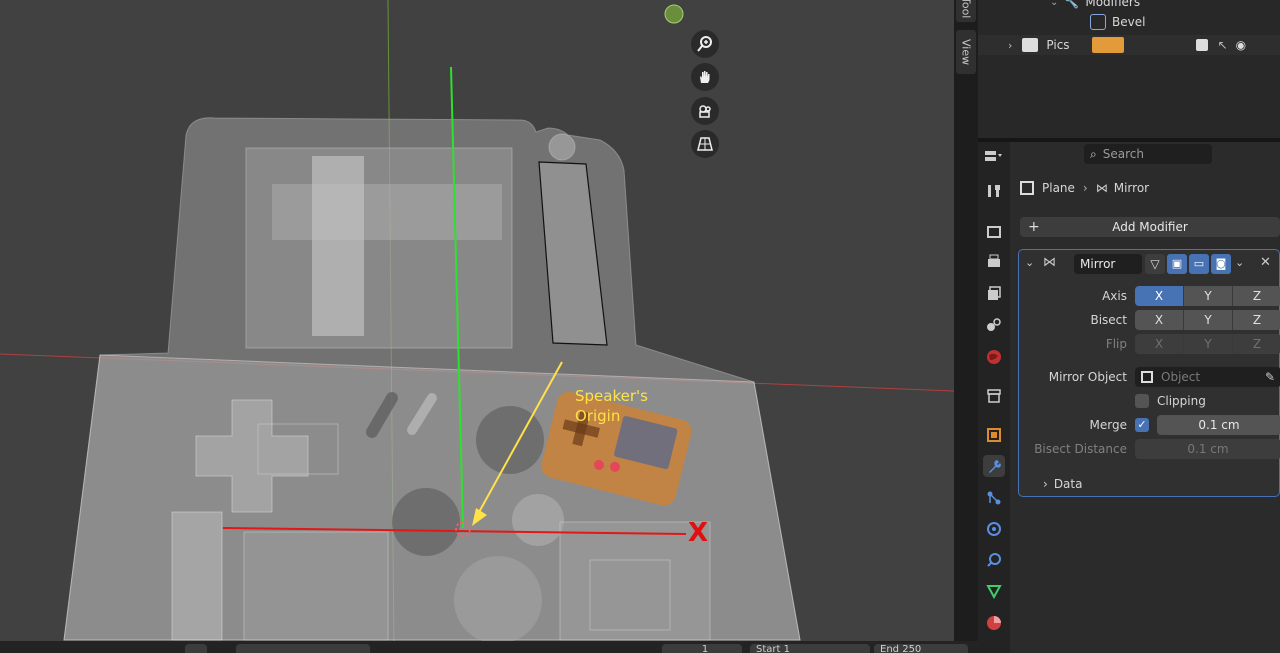 This screenshot has width=1280, height=653. Describe the element at coordinates (994, 325) in the screenshot. I see `scene-icon` at that location.